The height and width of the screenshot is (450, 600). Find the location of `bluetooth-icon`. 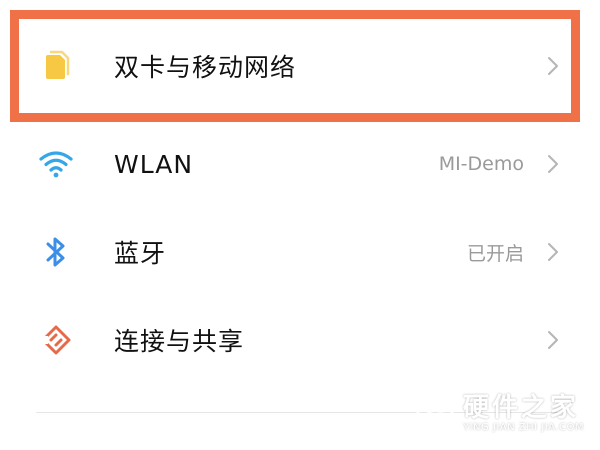

bluetooth-icon is located at coordinates (56, 252).